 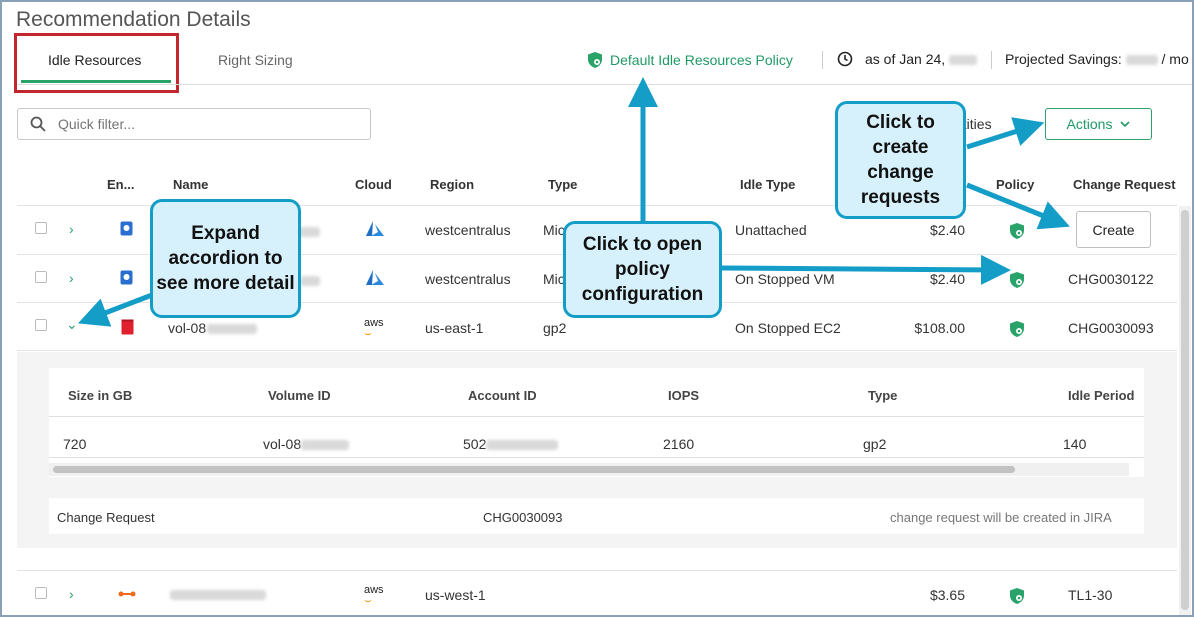 I want to click on arrow-to-create, so click(x=1018, y=206).